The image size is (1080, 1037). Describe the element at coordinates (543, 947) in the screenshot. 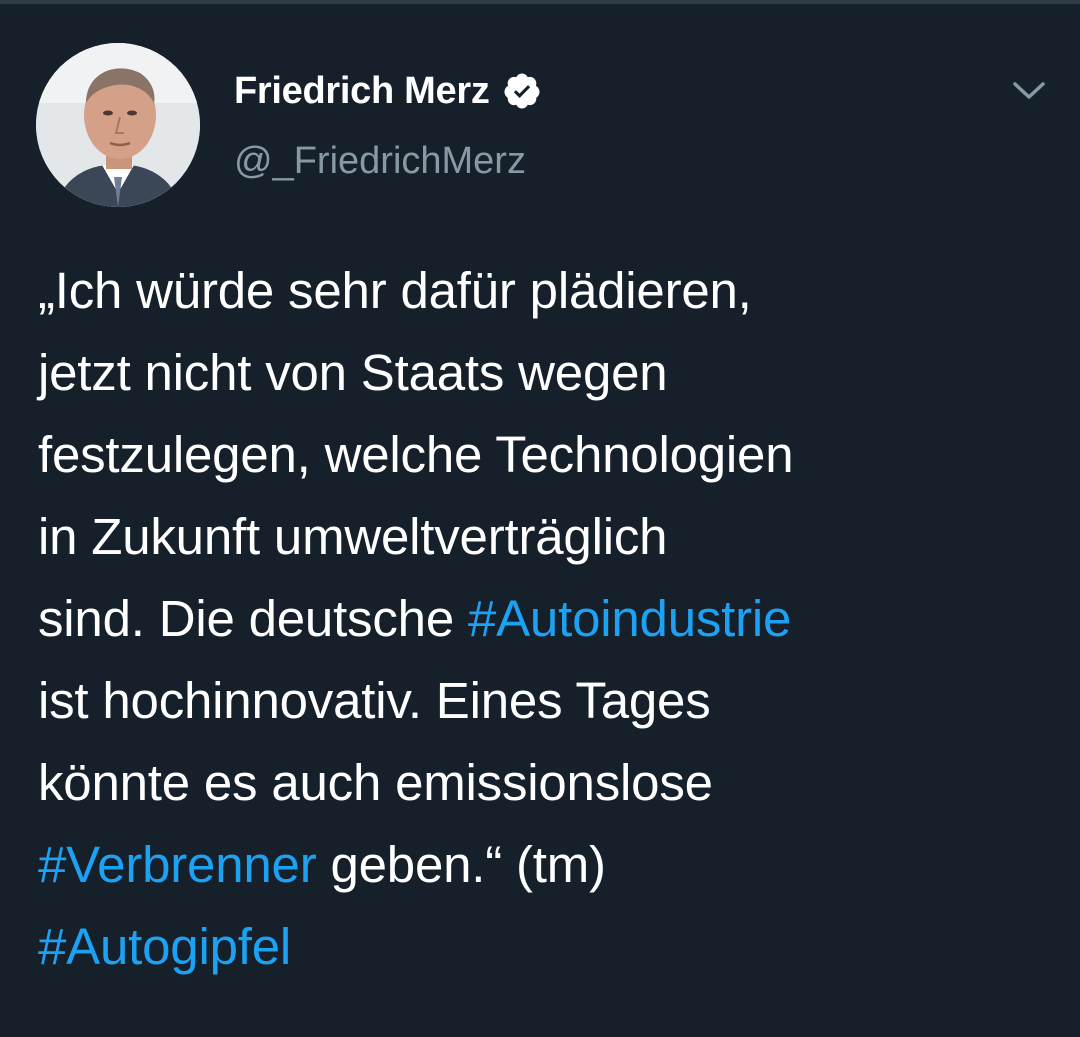

I see `tweet-line: #Autogipfel` at that location.